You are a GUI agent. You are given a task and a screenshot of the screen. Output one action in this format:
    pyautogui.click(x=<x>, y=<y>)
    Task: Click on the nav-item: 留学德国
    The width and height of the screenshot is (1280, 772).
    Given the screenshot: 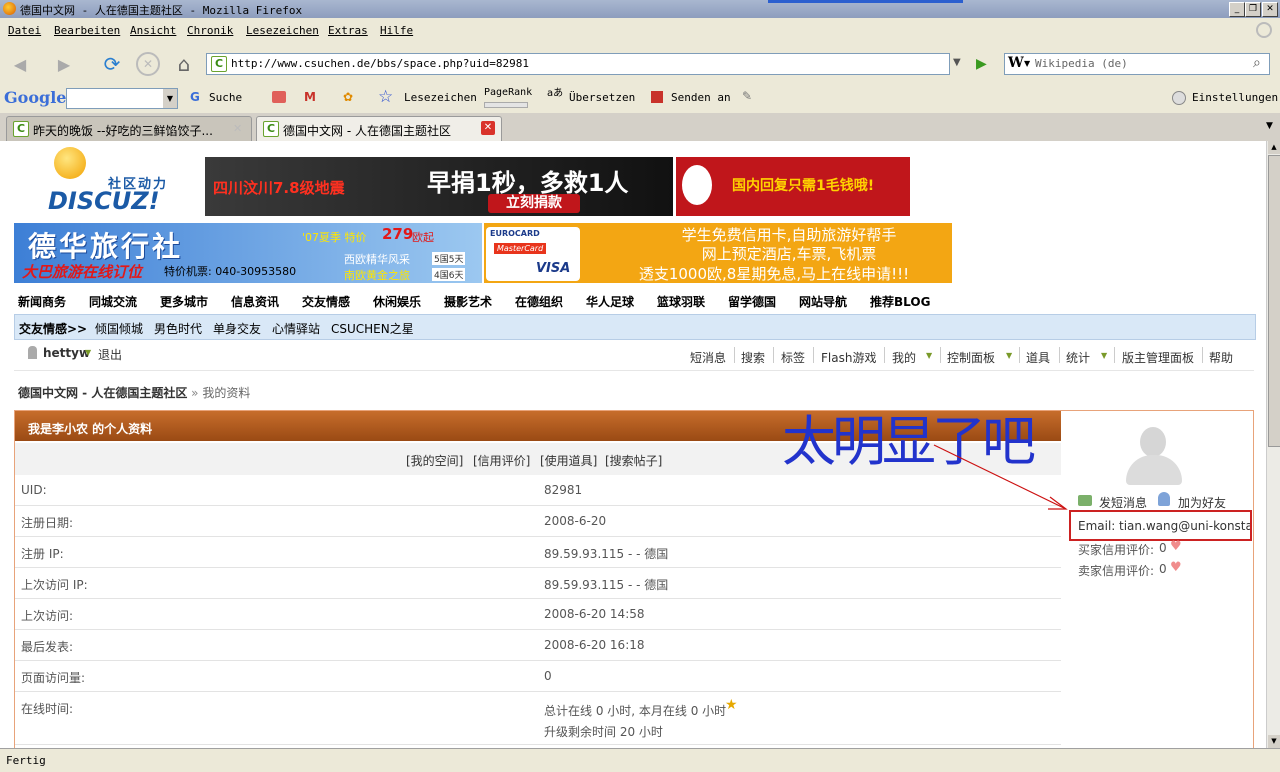 What is the action you would take?
    pyautogui.click(x=752, y=301)
    